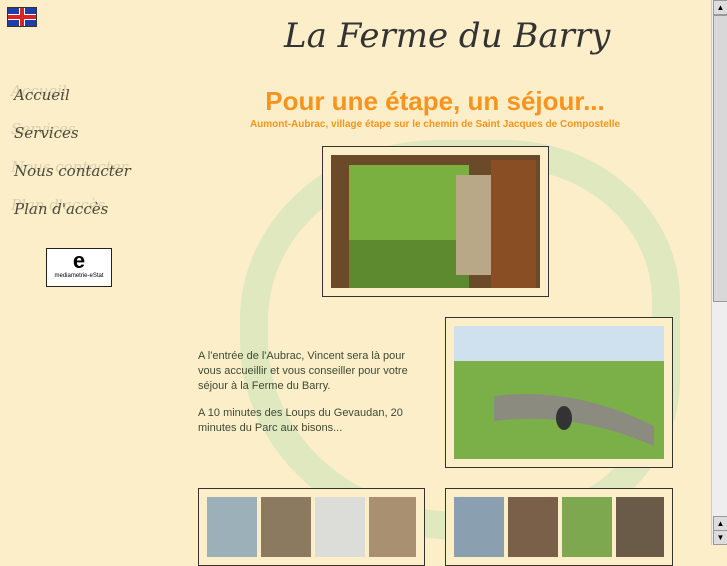 The height and width of the screenshot is (566, 727). I want to click on estat-badge: e mediametrie-eStat, so click(79, 267).